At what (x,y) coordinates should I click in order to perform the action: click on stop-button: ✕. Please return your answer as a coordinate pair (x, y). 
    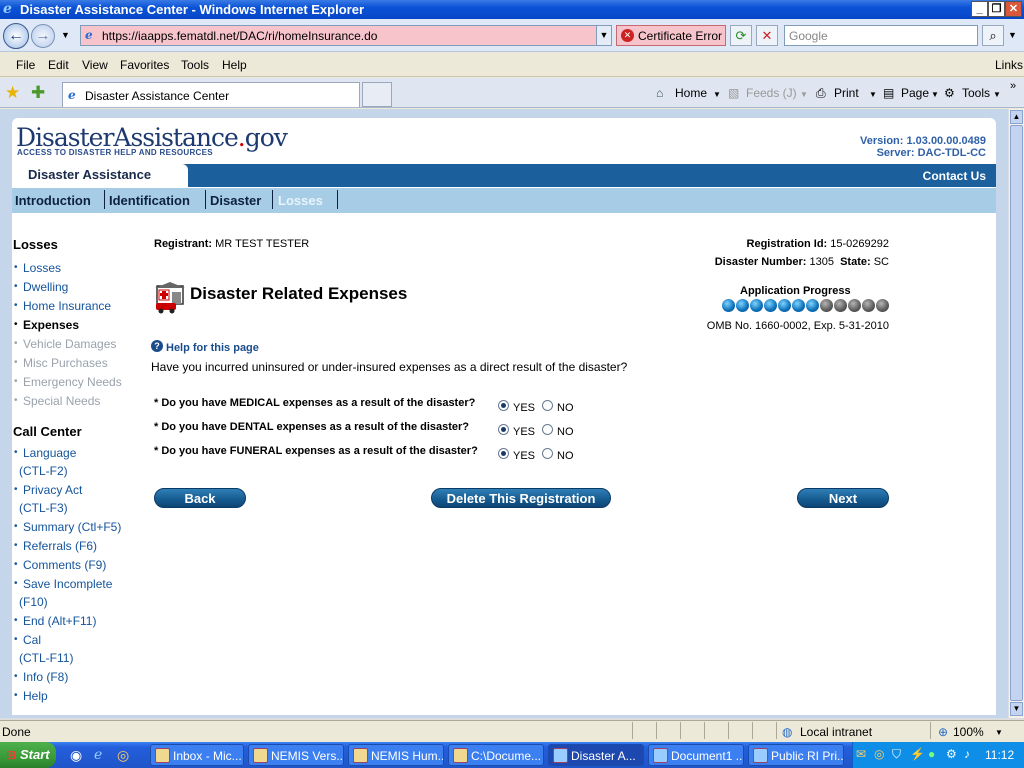
    Looking at the image, I should click on (767, 35).